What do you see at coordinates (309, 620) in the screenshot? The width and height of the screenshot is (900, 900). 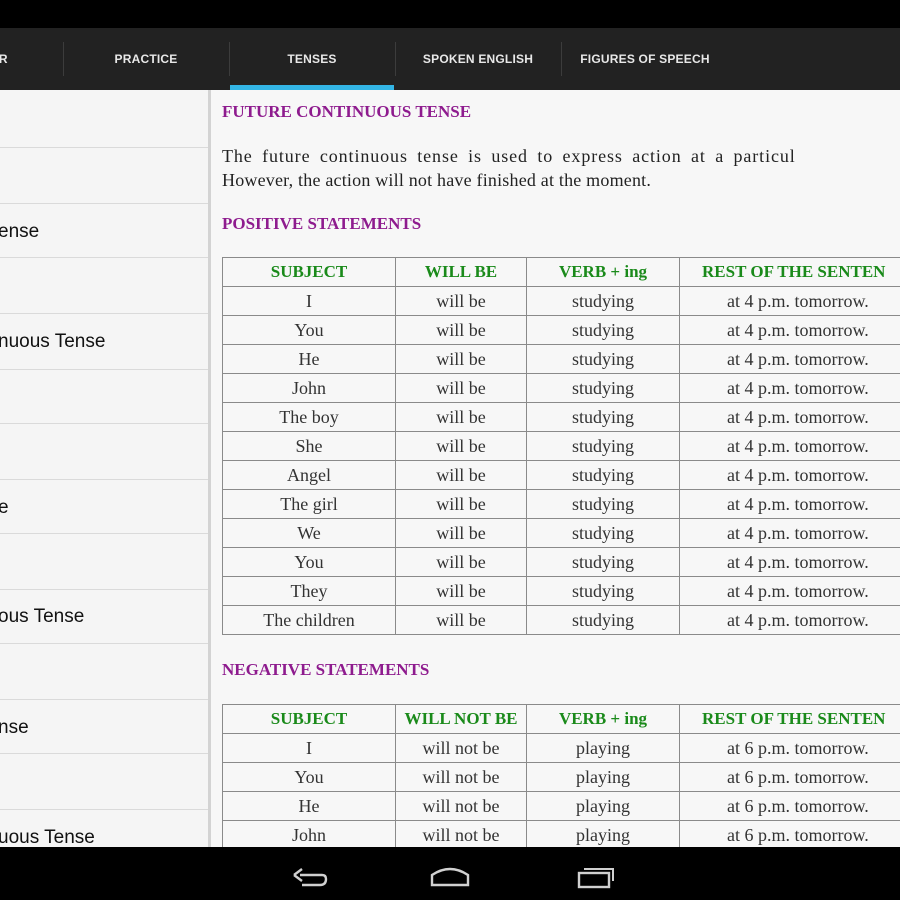 I see `table-cell: The children` at bounding box center [309, 620].